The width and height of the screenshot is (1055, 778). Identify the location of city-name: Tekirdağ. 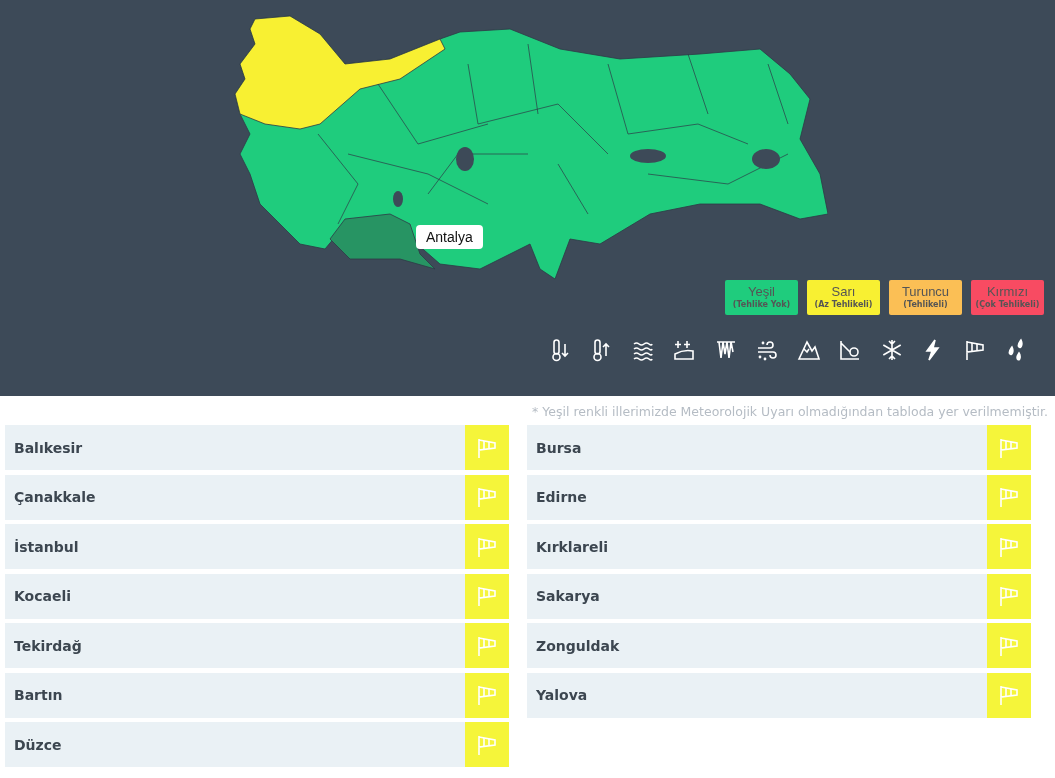
(47, 645).